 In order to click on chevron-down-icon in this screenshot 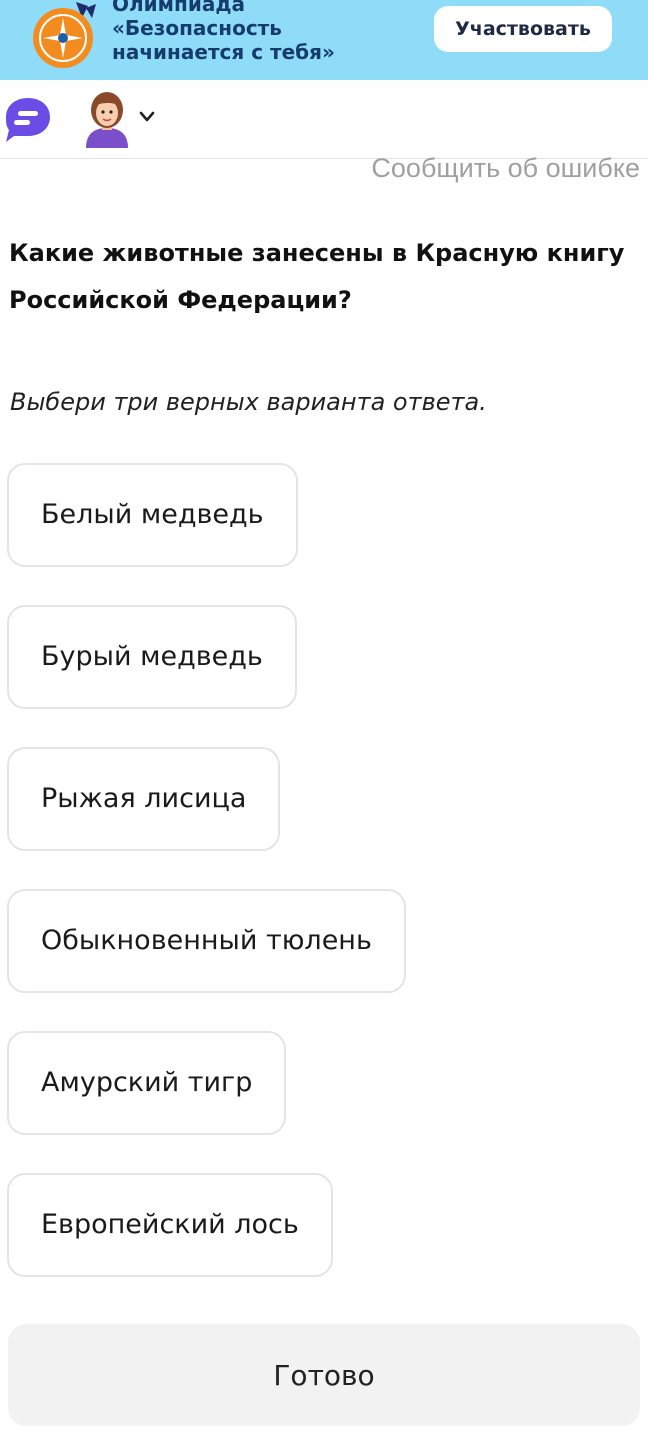, I will do `click(147, 117)`.